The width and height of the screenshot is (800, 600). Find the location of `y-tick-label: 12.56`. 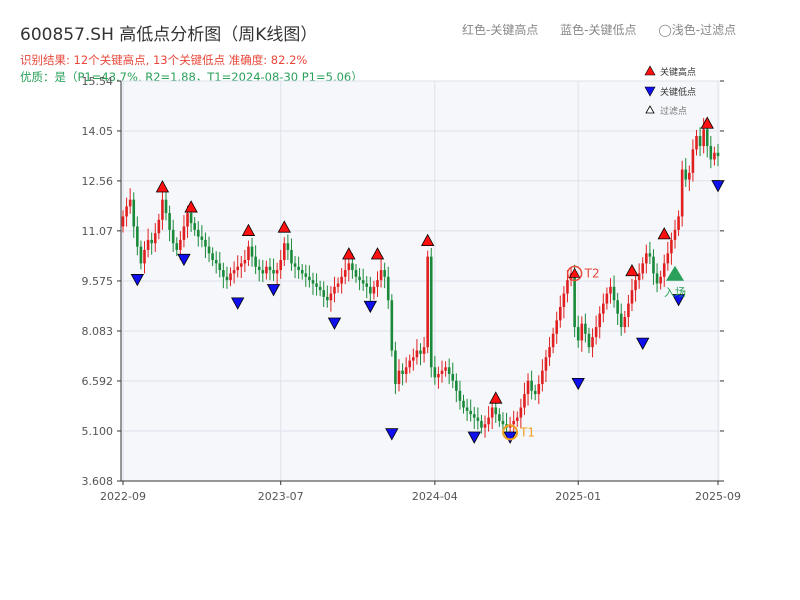

y-tick-label: 12.56 is located at coordinates (98, 181).